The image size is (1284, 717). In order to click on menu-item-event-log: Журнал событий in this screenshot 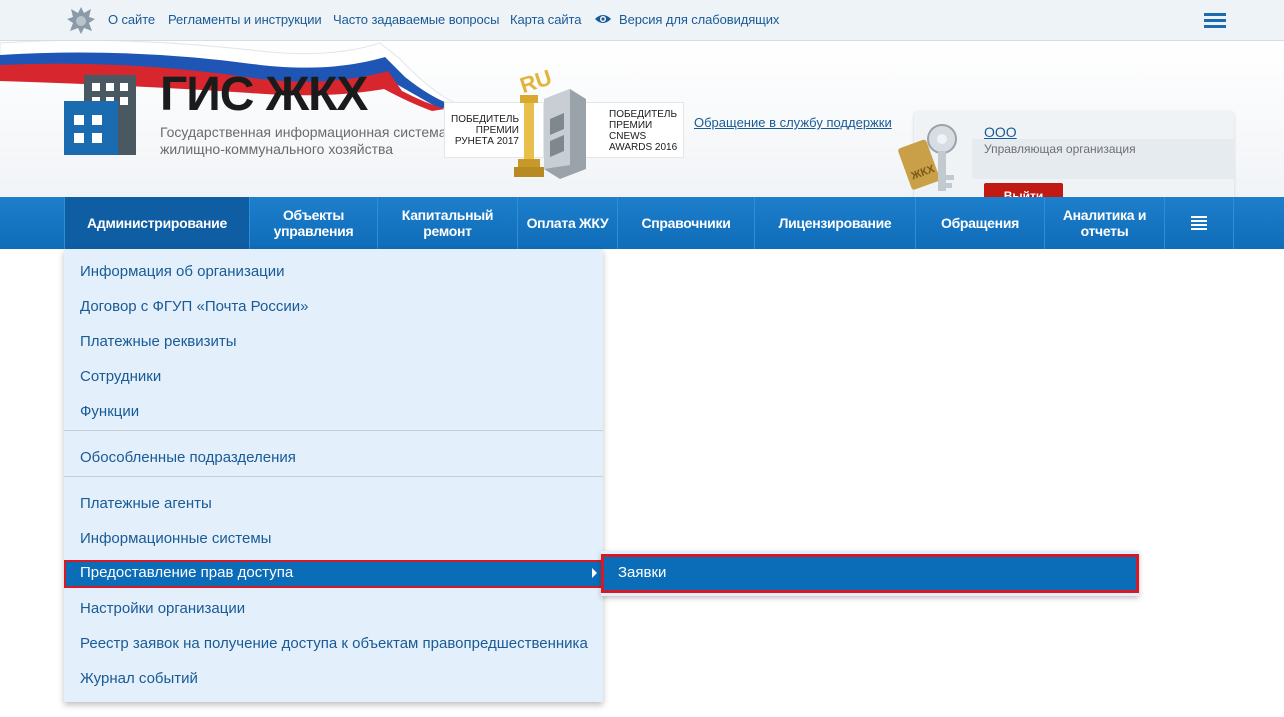, I will do `click(333, 679)`.